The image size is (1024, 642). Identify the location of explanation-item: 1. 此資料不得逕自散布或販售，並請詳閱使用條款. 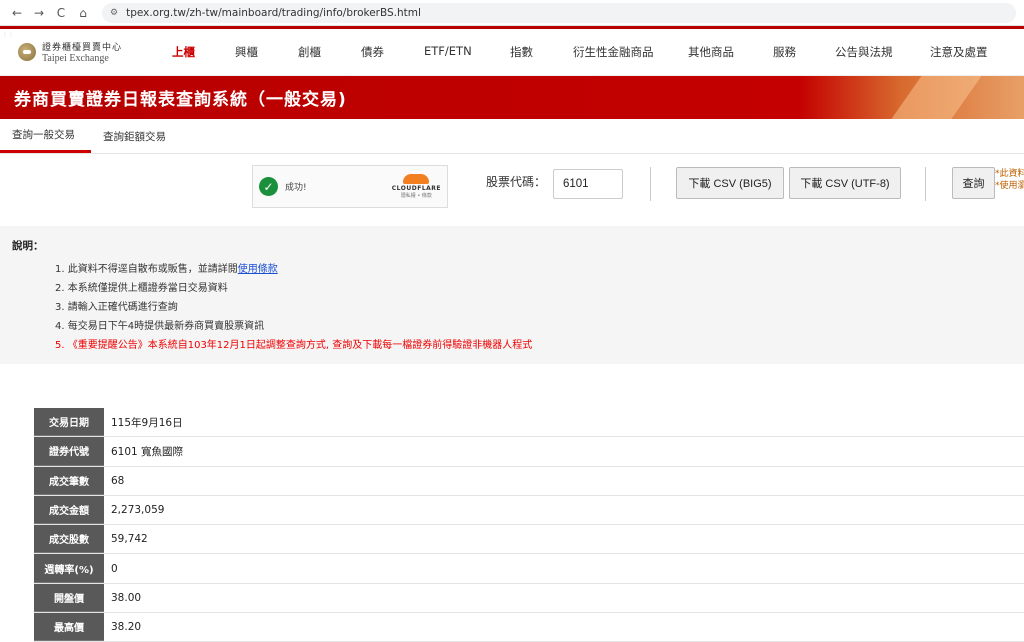
(539, 269).